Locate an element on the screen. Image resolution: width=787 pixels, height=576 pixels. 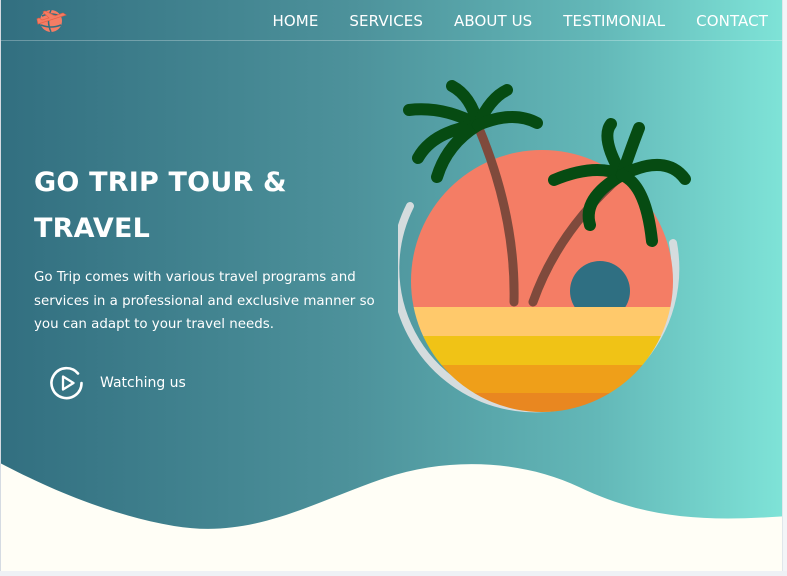
window-left-border is located at coordinates (0, 288).